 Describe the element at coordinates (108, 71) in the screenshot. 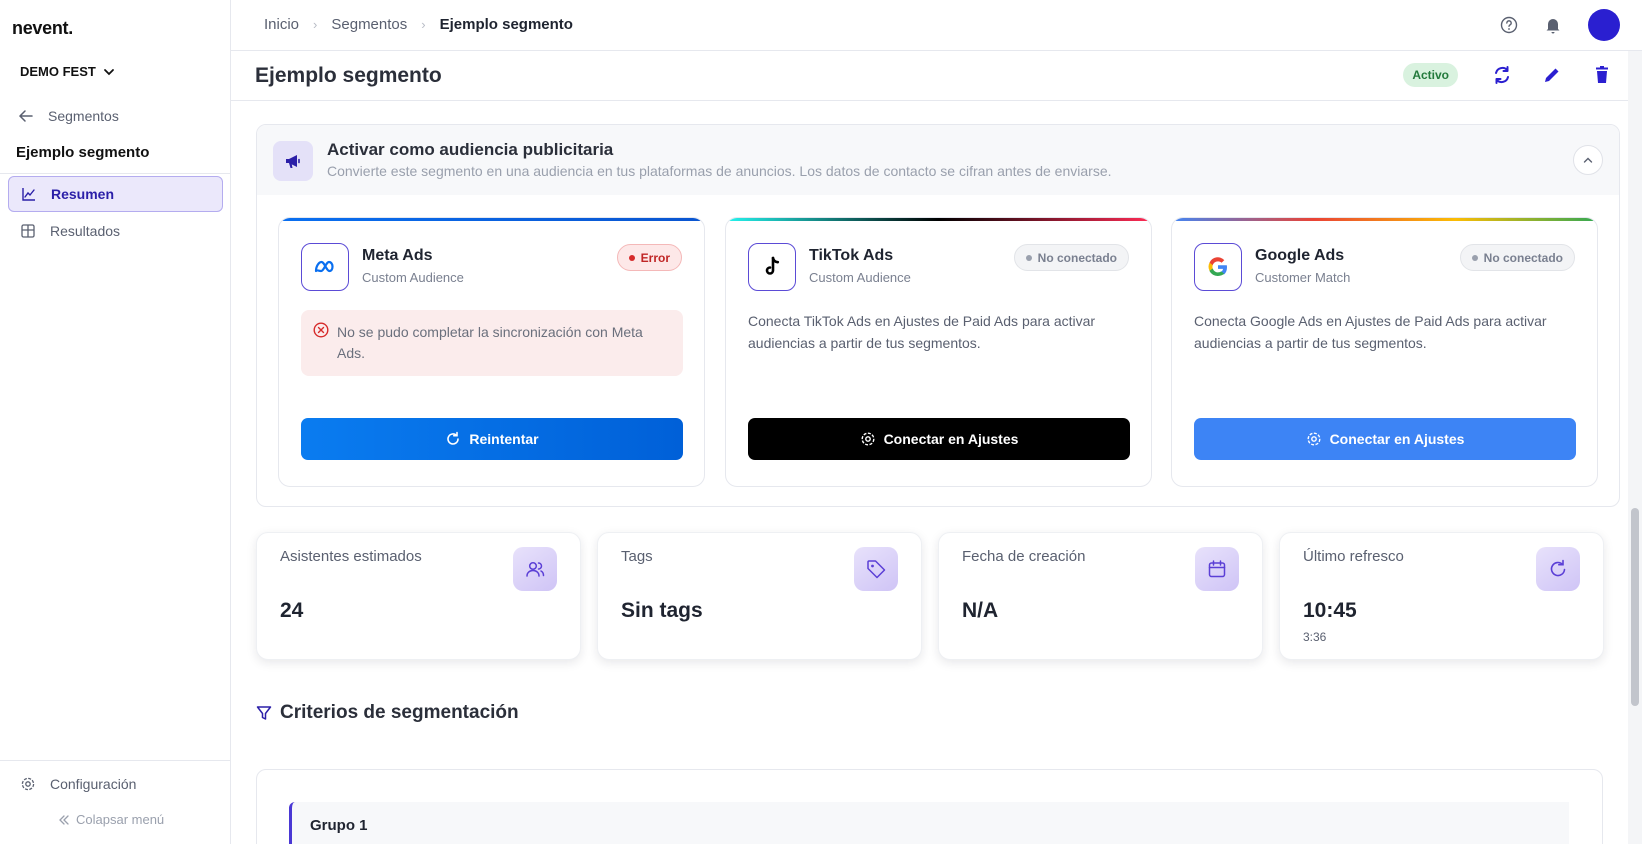

I see `chevron-down-icon` at that location.